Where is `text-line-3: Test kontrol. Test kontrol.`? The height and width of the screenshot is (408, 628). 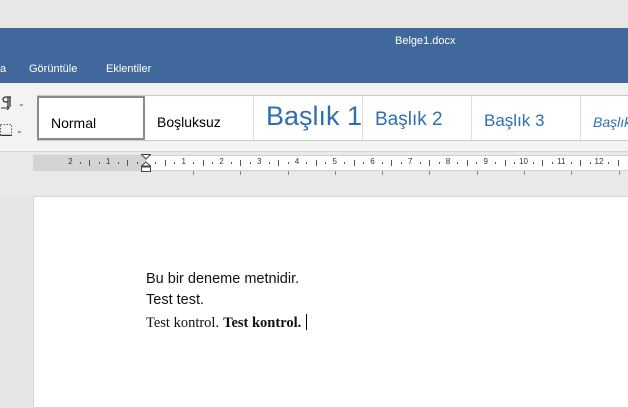 text-line-3: Test kontrol. Test kontrol. is located at coordinates (227, 323).